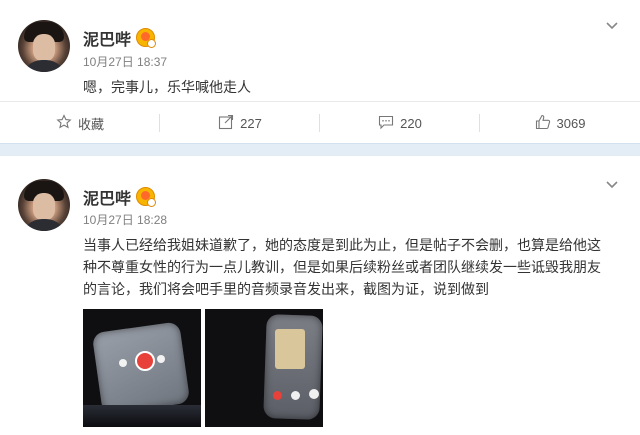 The image size is (640, 435). What do you see at coordinates (125, 61) in the screenshot?
I see `post-time: 10月27日 18:37` at bounding box center [125, 61].